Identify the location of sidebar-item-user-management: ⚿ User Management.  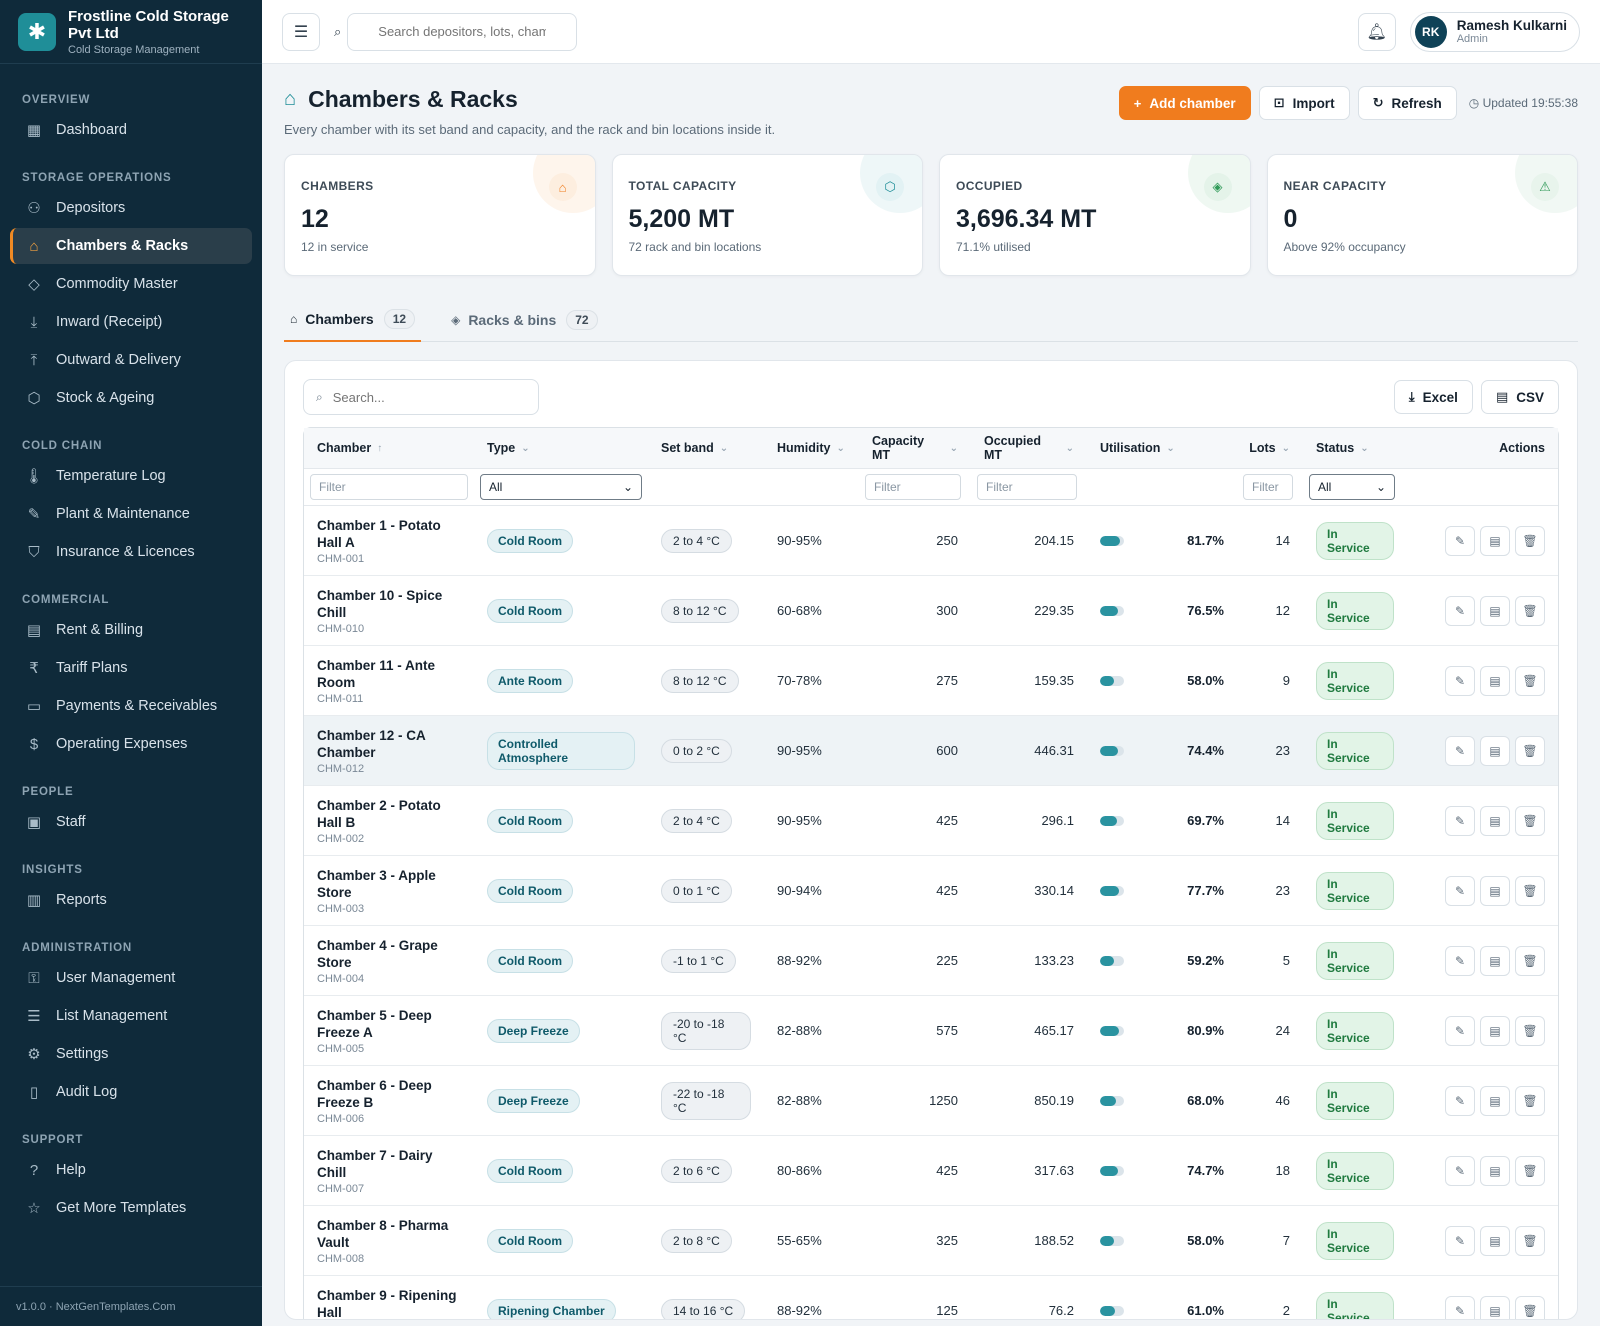
(131, 978).